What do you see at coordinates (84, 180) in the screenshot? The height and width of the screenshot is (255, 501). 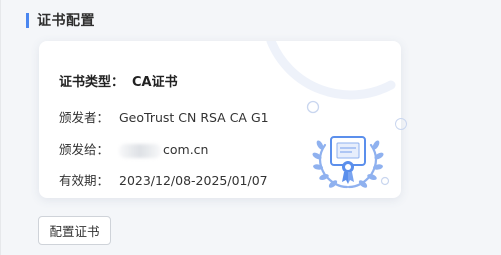 I see `validity-label: 有效期：` at bounding box center [84, 180].